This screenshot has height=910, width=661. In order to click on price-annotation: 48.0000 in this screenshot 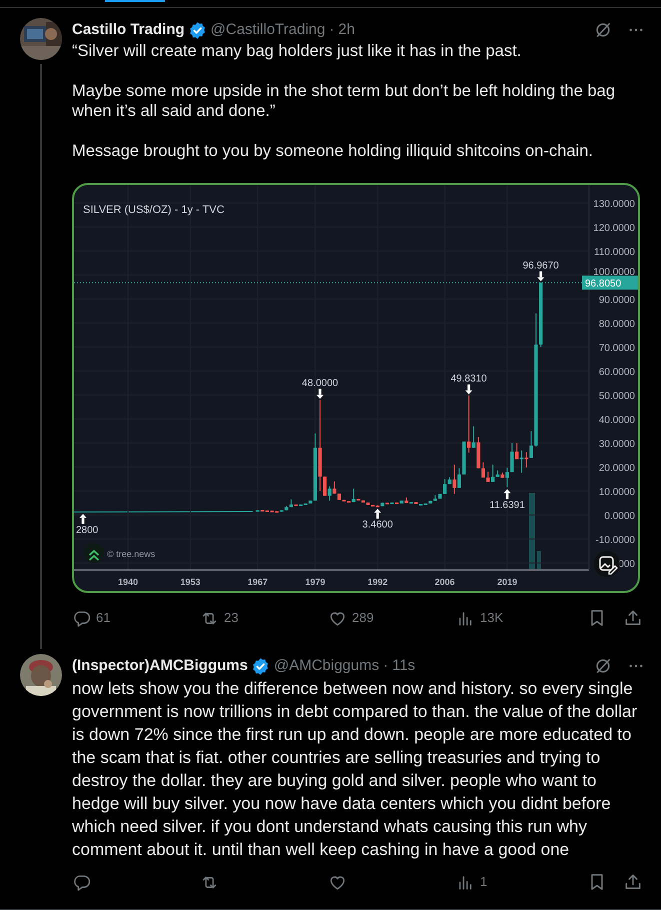, I will do `click(320, 383)`.